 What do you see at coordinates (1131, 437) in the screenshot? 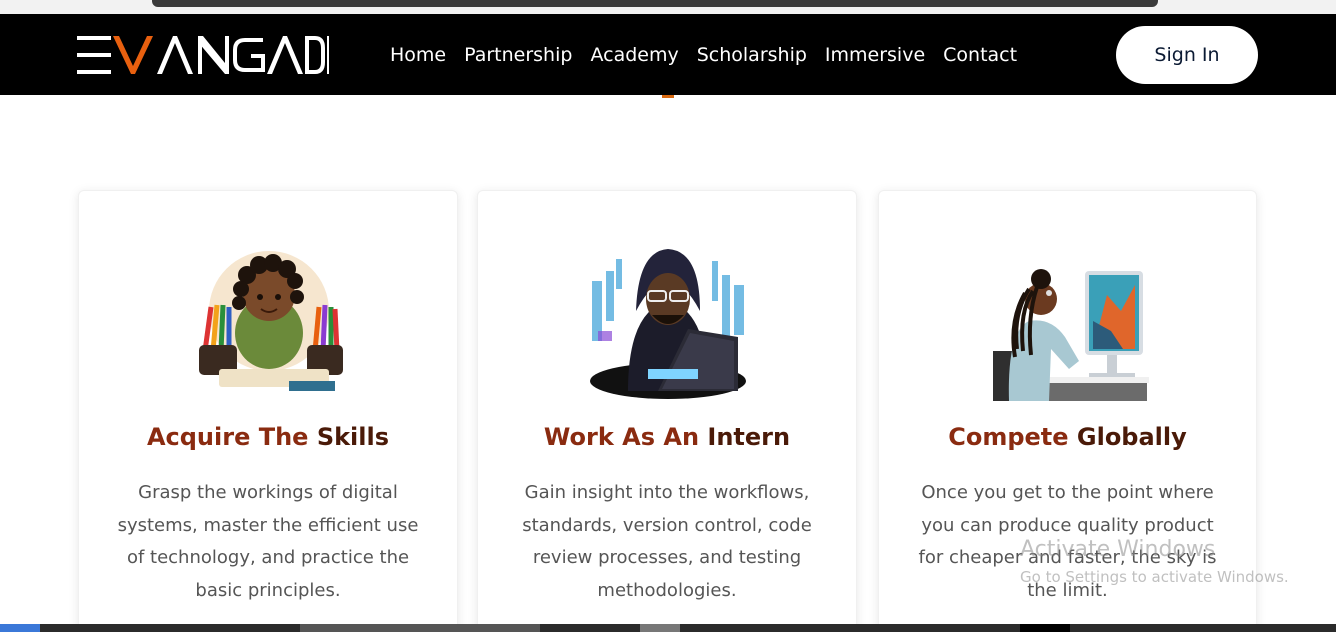
I see `card-title-part: Globally` at bounding box center [1131, 437].